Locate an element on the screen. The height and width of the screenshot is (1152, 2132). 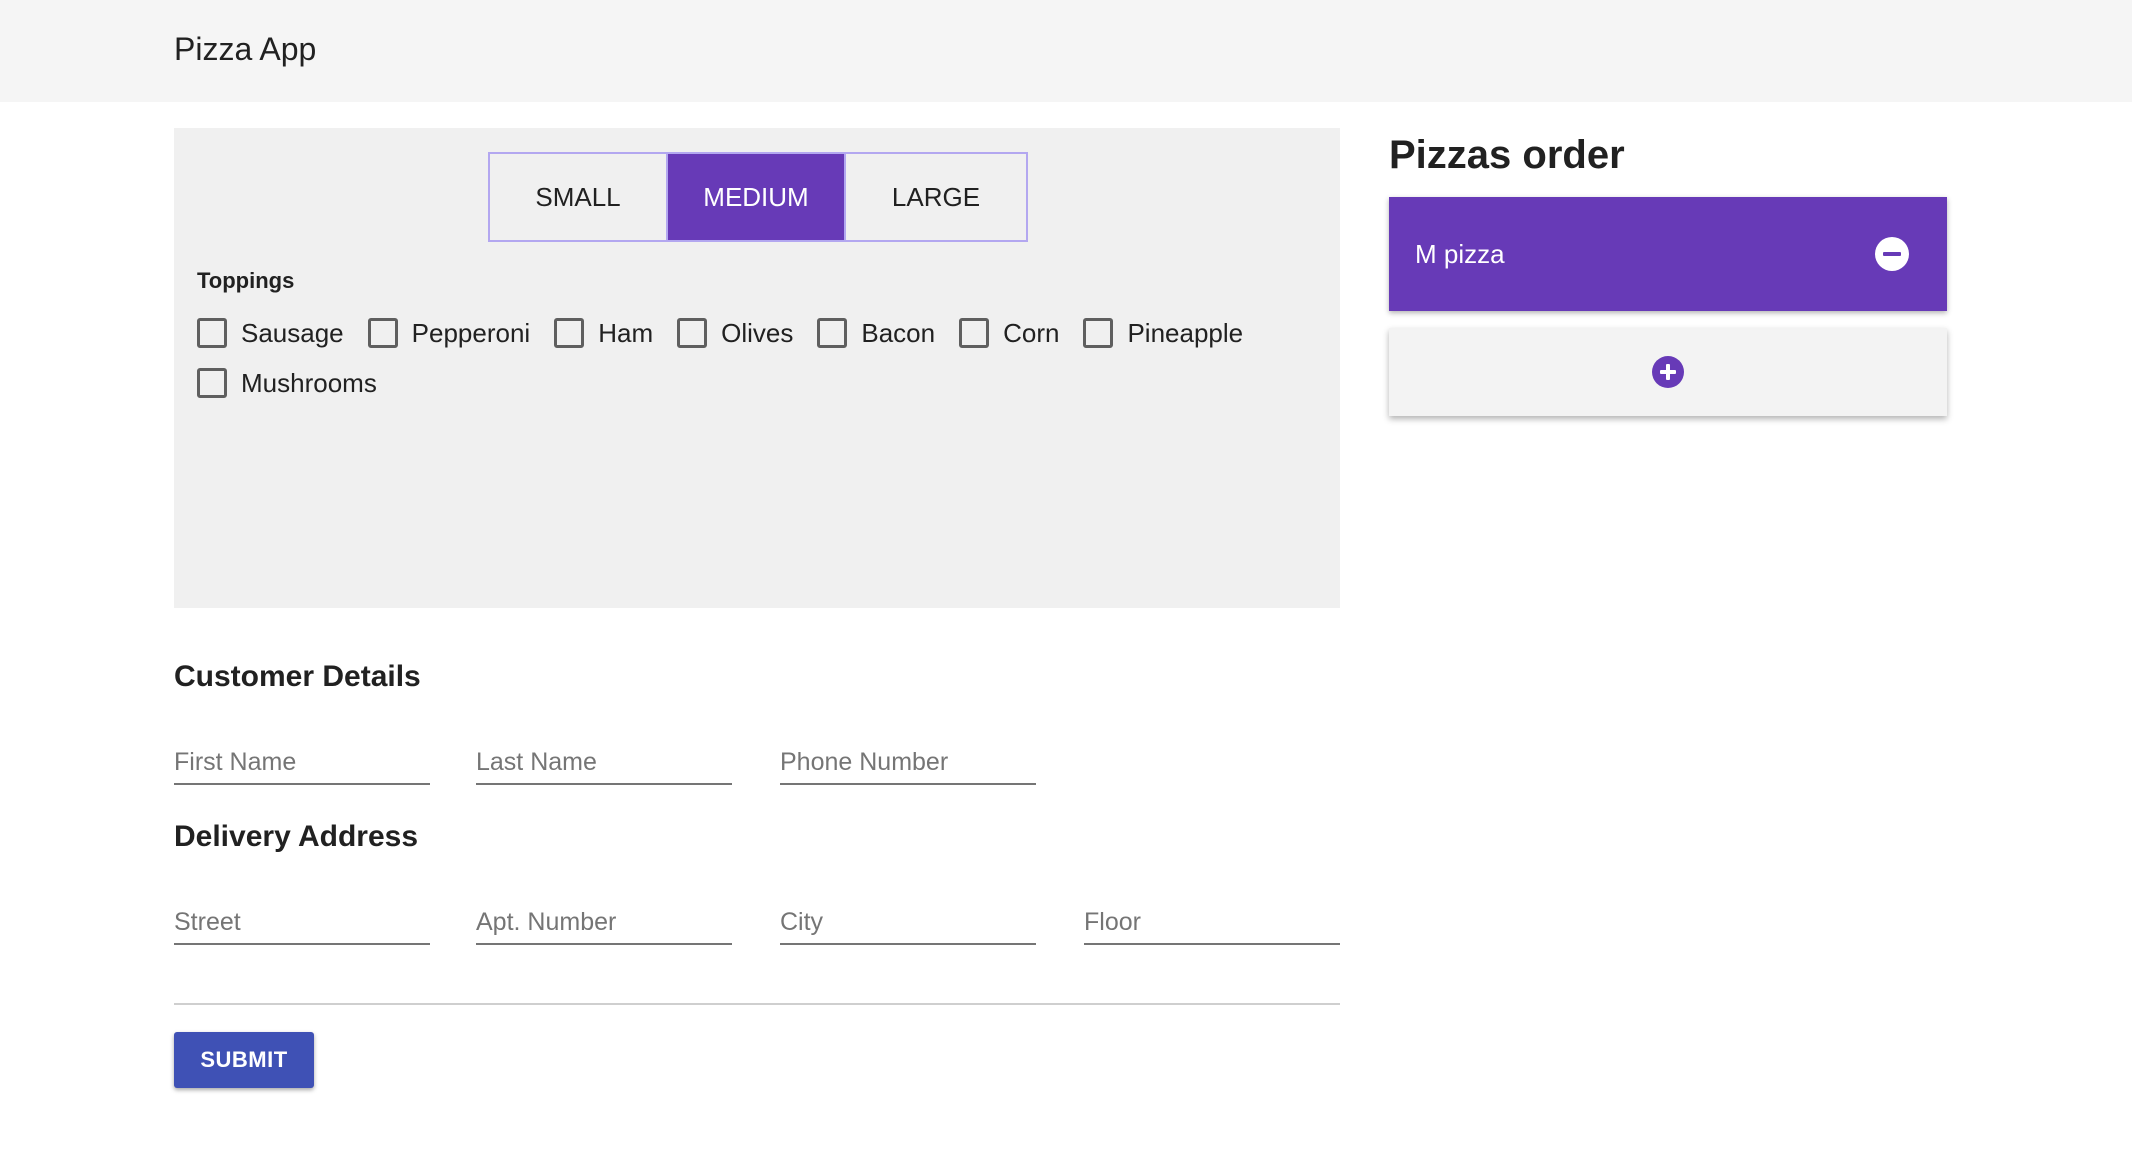
phone-number-field is located at coordinates (908, 760).